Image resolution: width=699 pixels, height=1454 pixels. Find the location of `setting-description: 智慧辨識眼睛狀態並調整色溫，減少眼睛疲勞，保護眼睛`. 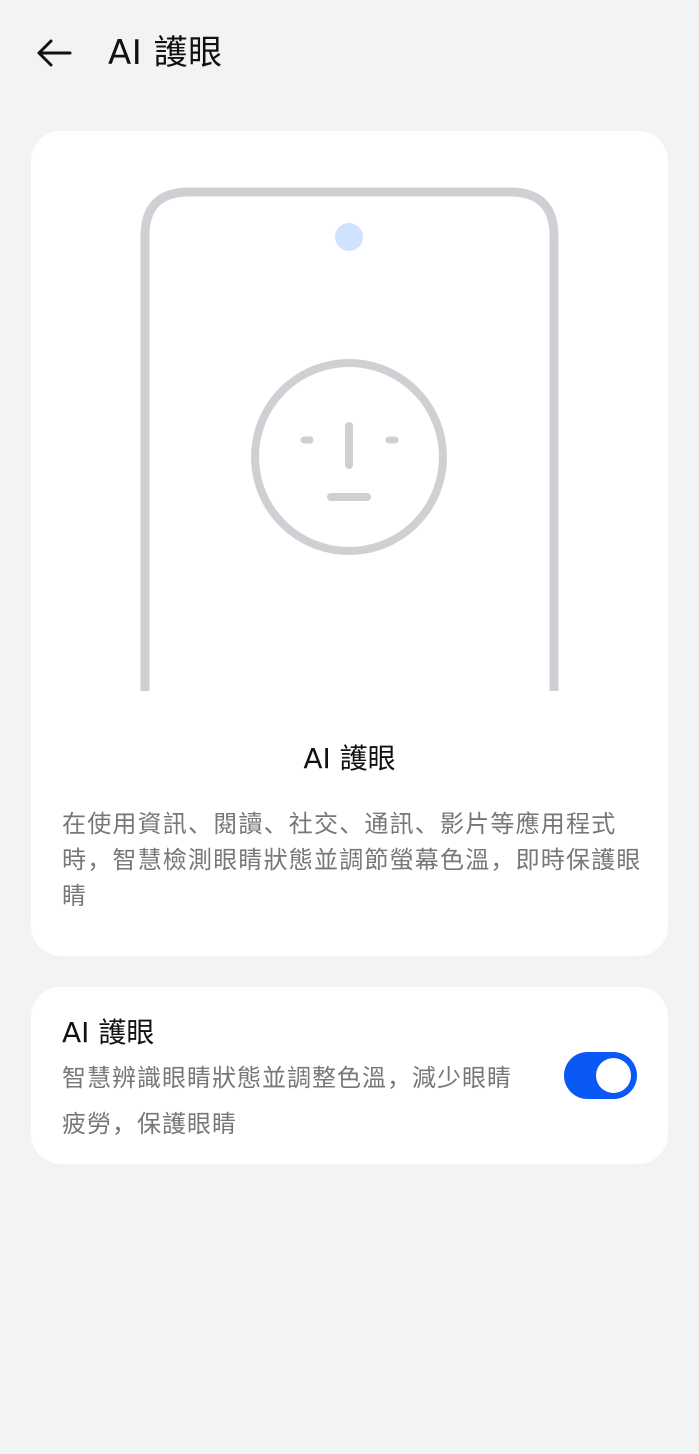

setting-description: 智慧辨識眼睛狀態並調整色溫，減少眼睛疲勞，保護眼睛 is located at coordinates (287, 1101).